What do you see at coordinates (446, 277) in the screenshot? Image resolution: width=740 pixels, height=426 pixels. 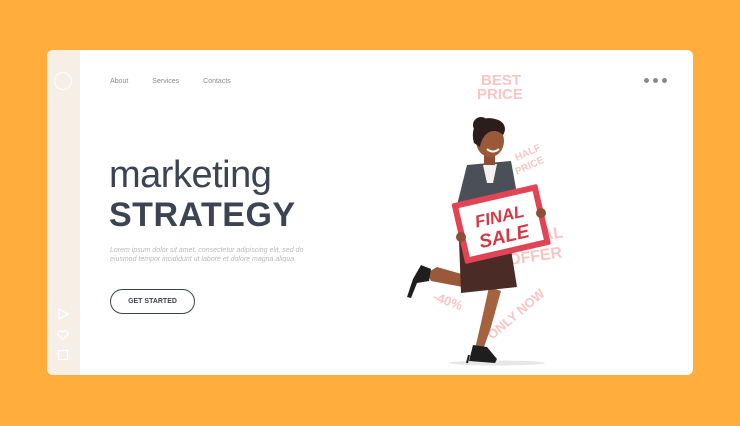 I see `back-leg` at bounding box center [446, 277].